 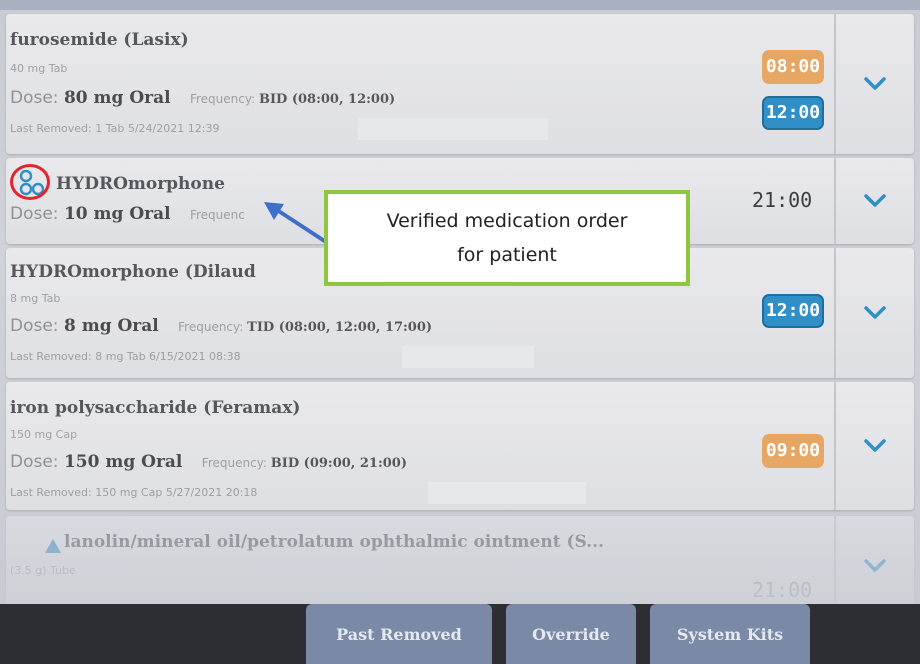 What do you see at coordinates (133, 272) in the screenshot?
I see `medication-name: HYDROmorphone (Dilaud` at bounding box center [133, 272].